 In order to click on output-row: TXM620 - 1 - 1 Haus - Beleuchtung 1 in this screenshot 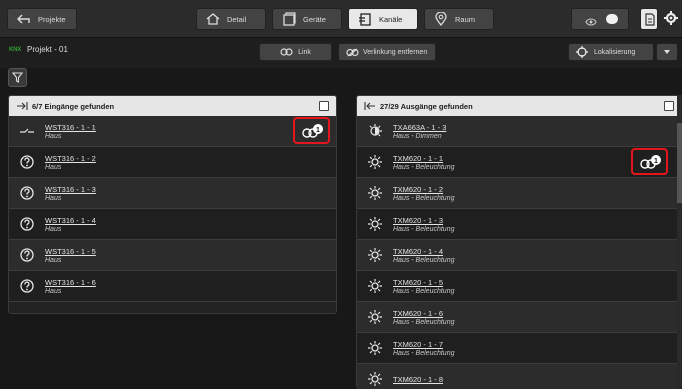, I will do `click(519, 162)`.